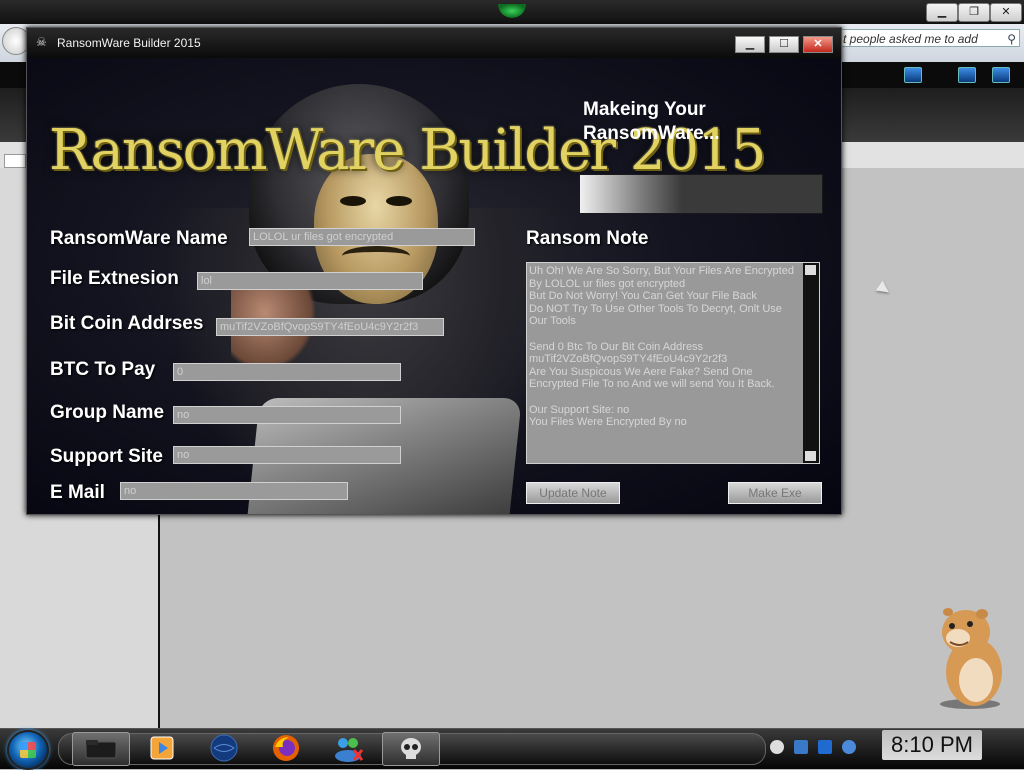 This screenshot has width=1024, height=770. What do you see at coordinates (974, 12) in the screenshot?
I see `browser-restore-button: ❐` at bounding box center [974, 12].